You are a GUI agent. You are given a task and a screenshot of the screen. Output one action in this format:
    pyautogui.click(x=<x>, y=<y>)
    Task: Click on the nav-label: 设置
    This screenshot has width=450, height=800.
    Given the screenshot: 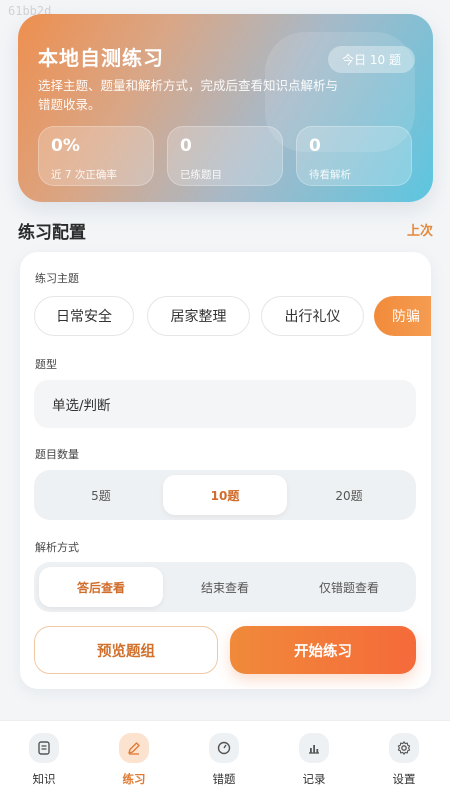 What is the action you would take?
    pyautogui.click(x=404, y=779)
    